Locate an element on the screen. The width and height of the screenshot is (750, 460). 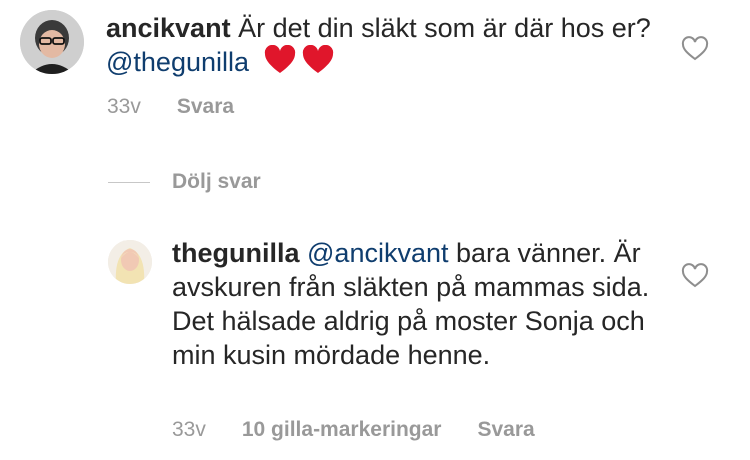
comment-mention: @thegunilla is located at coordinates (177, 62).